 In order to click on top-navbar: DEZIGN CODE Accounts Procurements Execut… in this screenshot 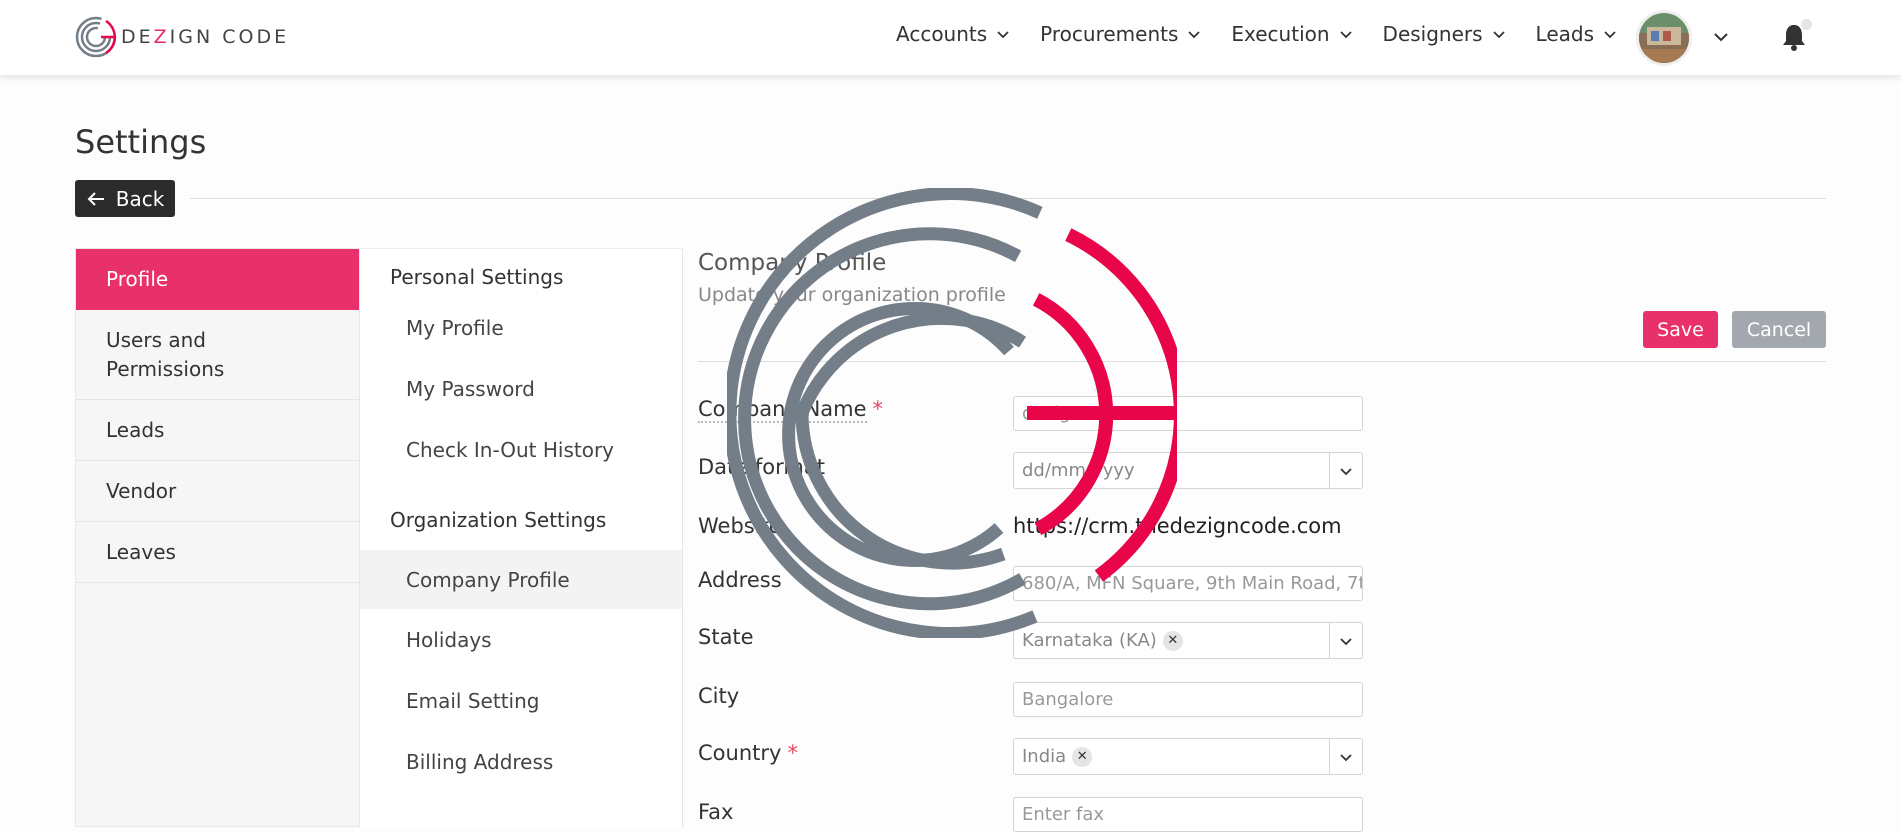, I will do `click(950, 37)`.